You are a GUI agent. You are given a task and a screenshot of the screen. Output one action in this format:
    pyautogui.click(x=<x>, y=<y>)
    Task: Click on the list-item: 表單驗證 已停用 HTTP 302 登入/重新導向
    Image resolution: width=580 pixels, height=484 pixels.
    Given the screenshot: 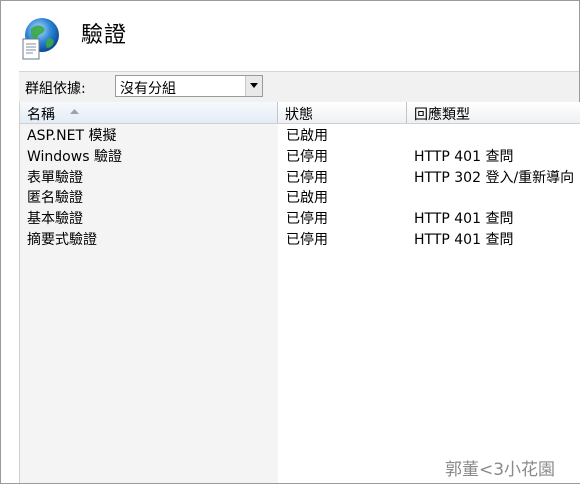 What is the action you would take?
    pyautogui.click(x=300, y=176)
    